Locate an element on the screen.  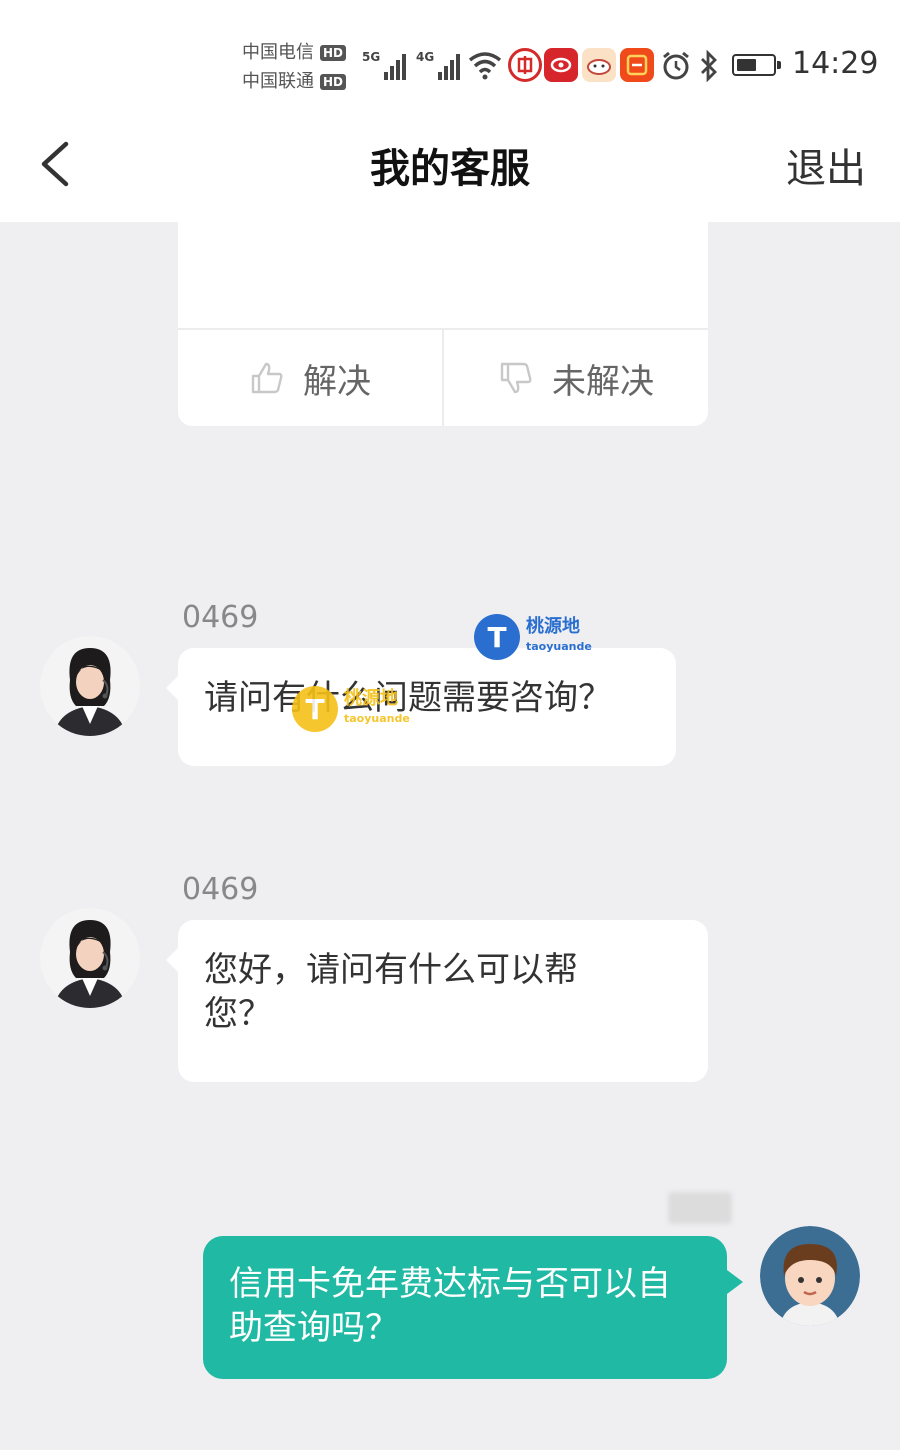
user-message-bubble: 信用卡免年费达标与否可以自助查询吗？ is located at coordinates (473, 1307).